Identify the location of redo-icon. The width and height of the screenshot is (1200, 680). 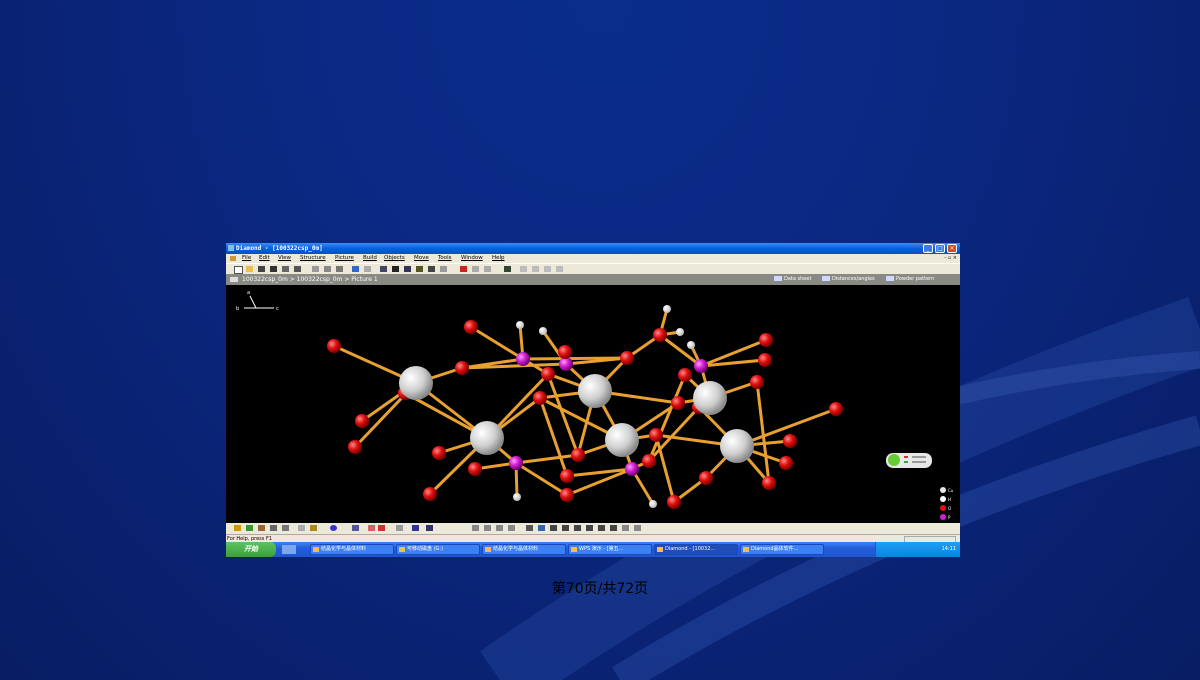
(367, 269).